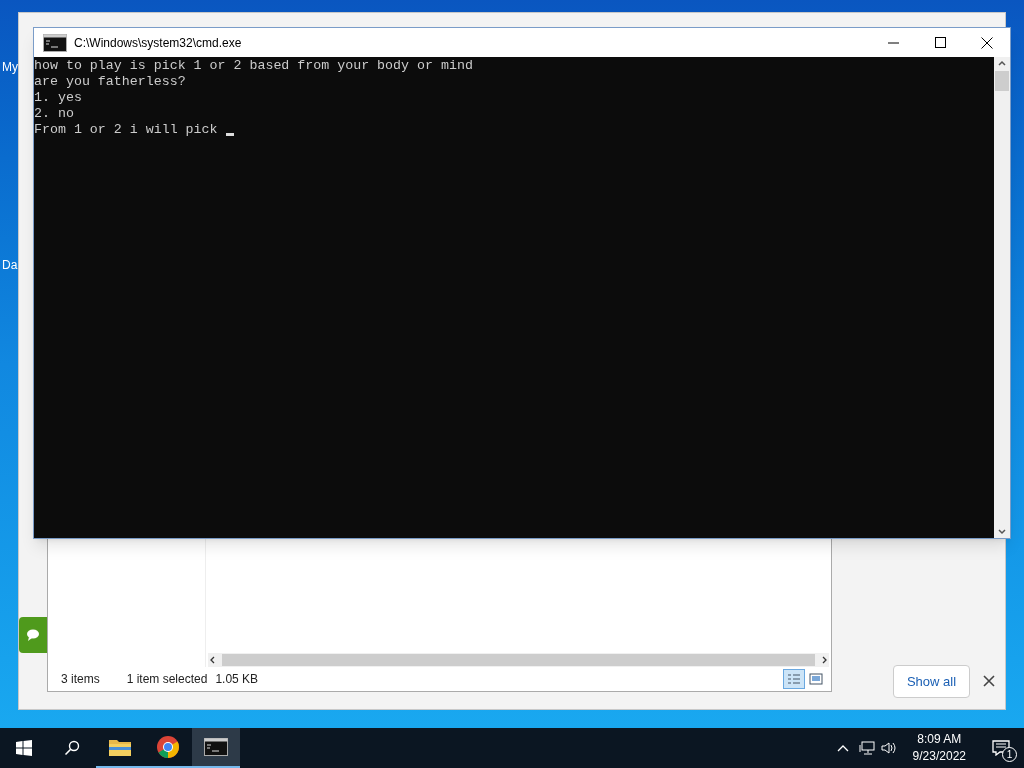 This screenshot has width=1024, height=768. I want to click on desktop-icon-label: Da, so click(10, 265).